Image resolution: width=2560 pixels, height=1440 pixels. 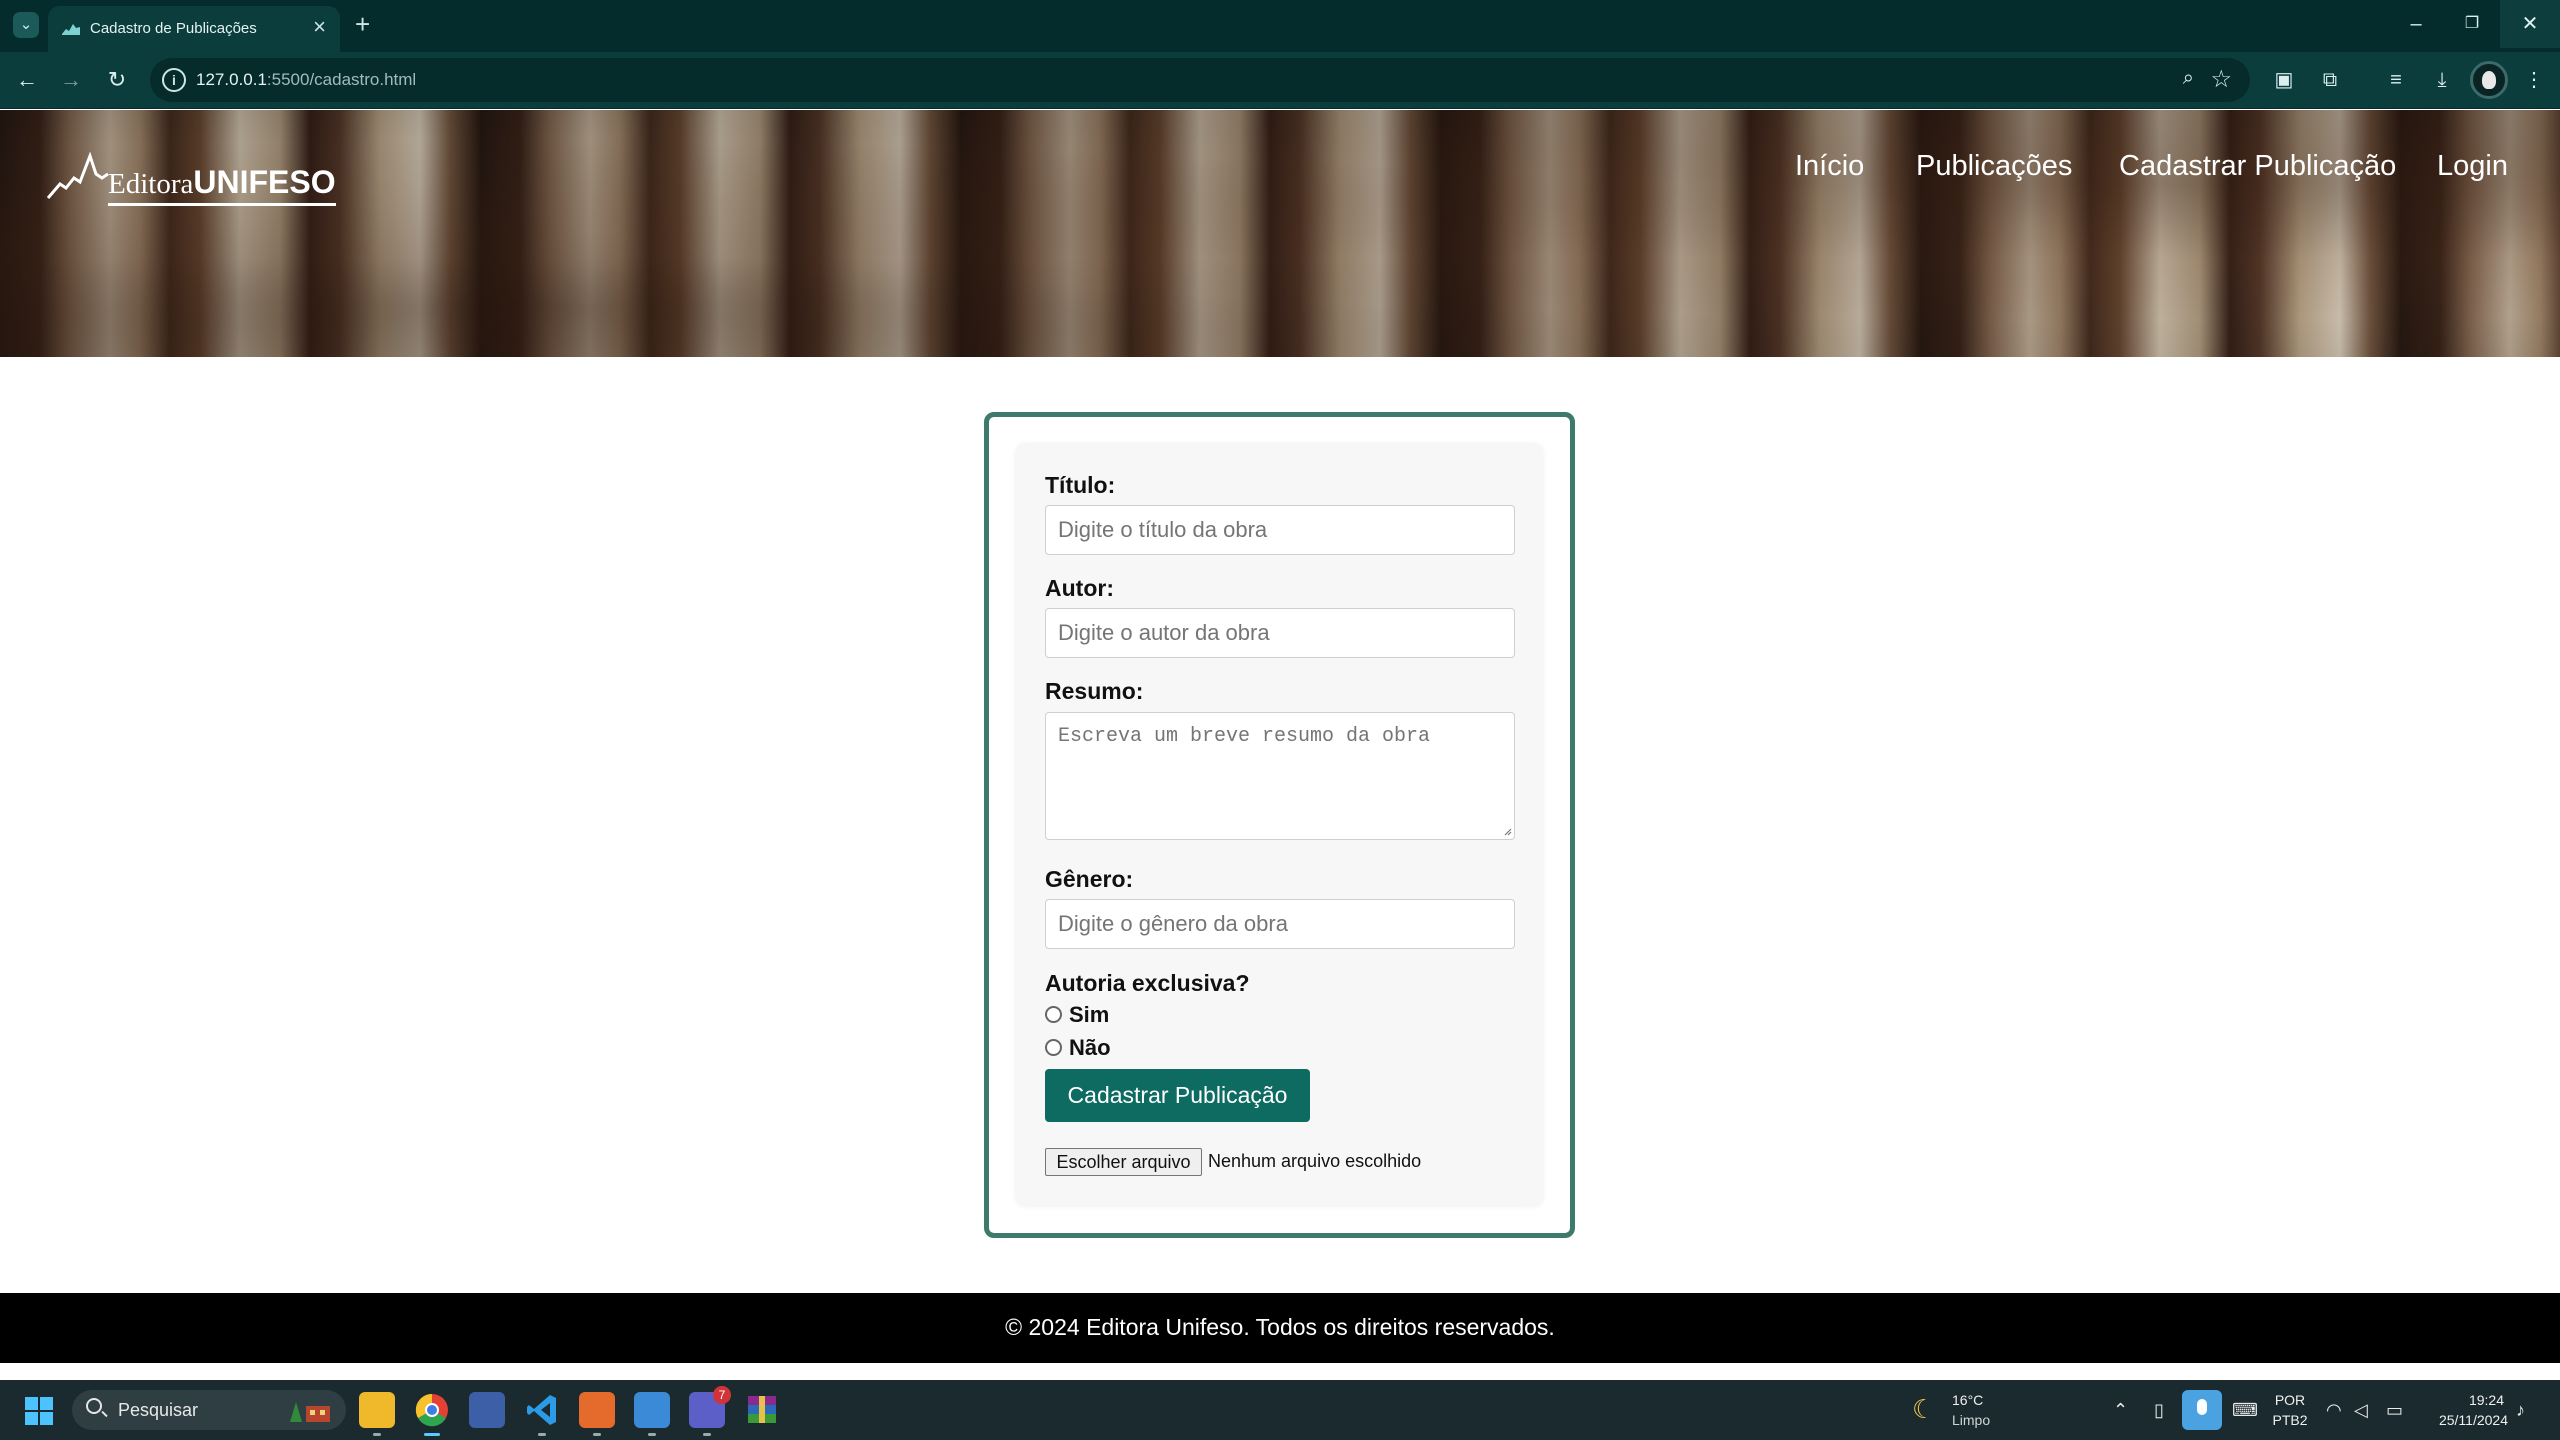 What do you see at coordinates (2257, 166) in the screenshot?
I see `nav-link-cadastrar: Cadastrar Publicação` at bounding box center [2257, 166].